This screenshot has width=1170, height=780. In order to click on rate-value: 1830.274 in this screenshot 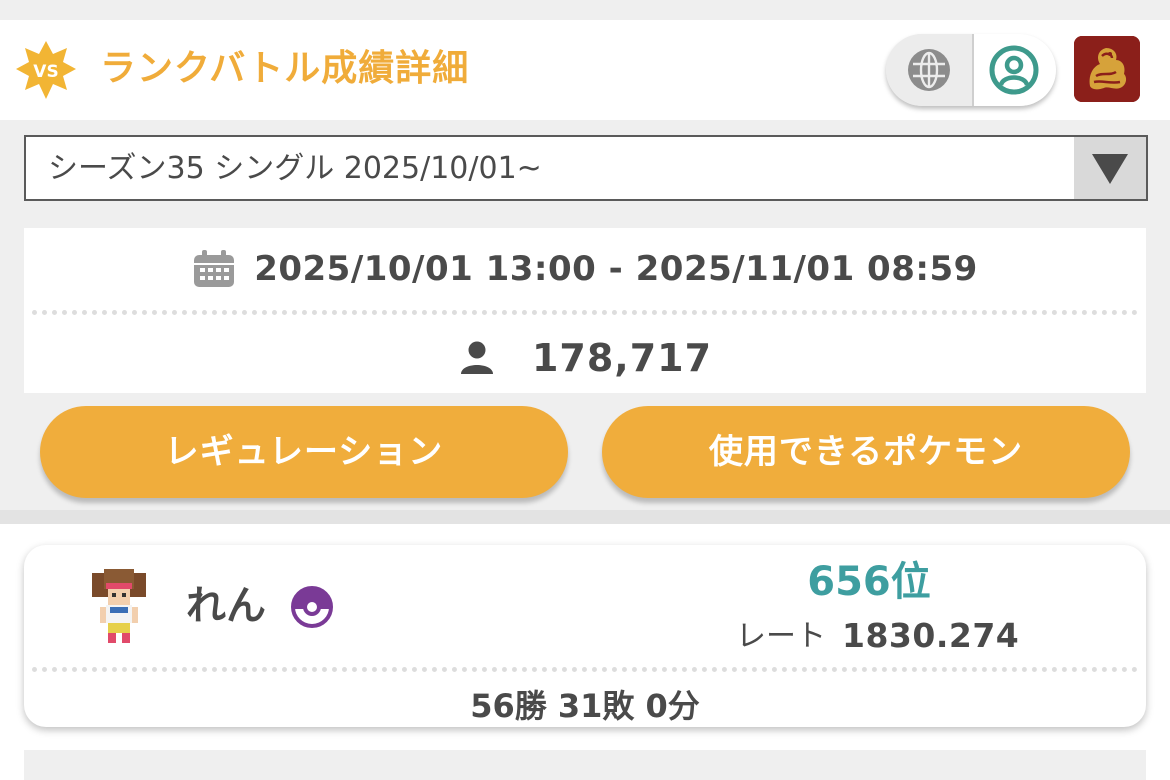, I will do `click(931, 635)`.